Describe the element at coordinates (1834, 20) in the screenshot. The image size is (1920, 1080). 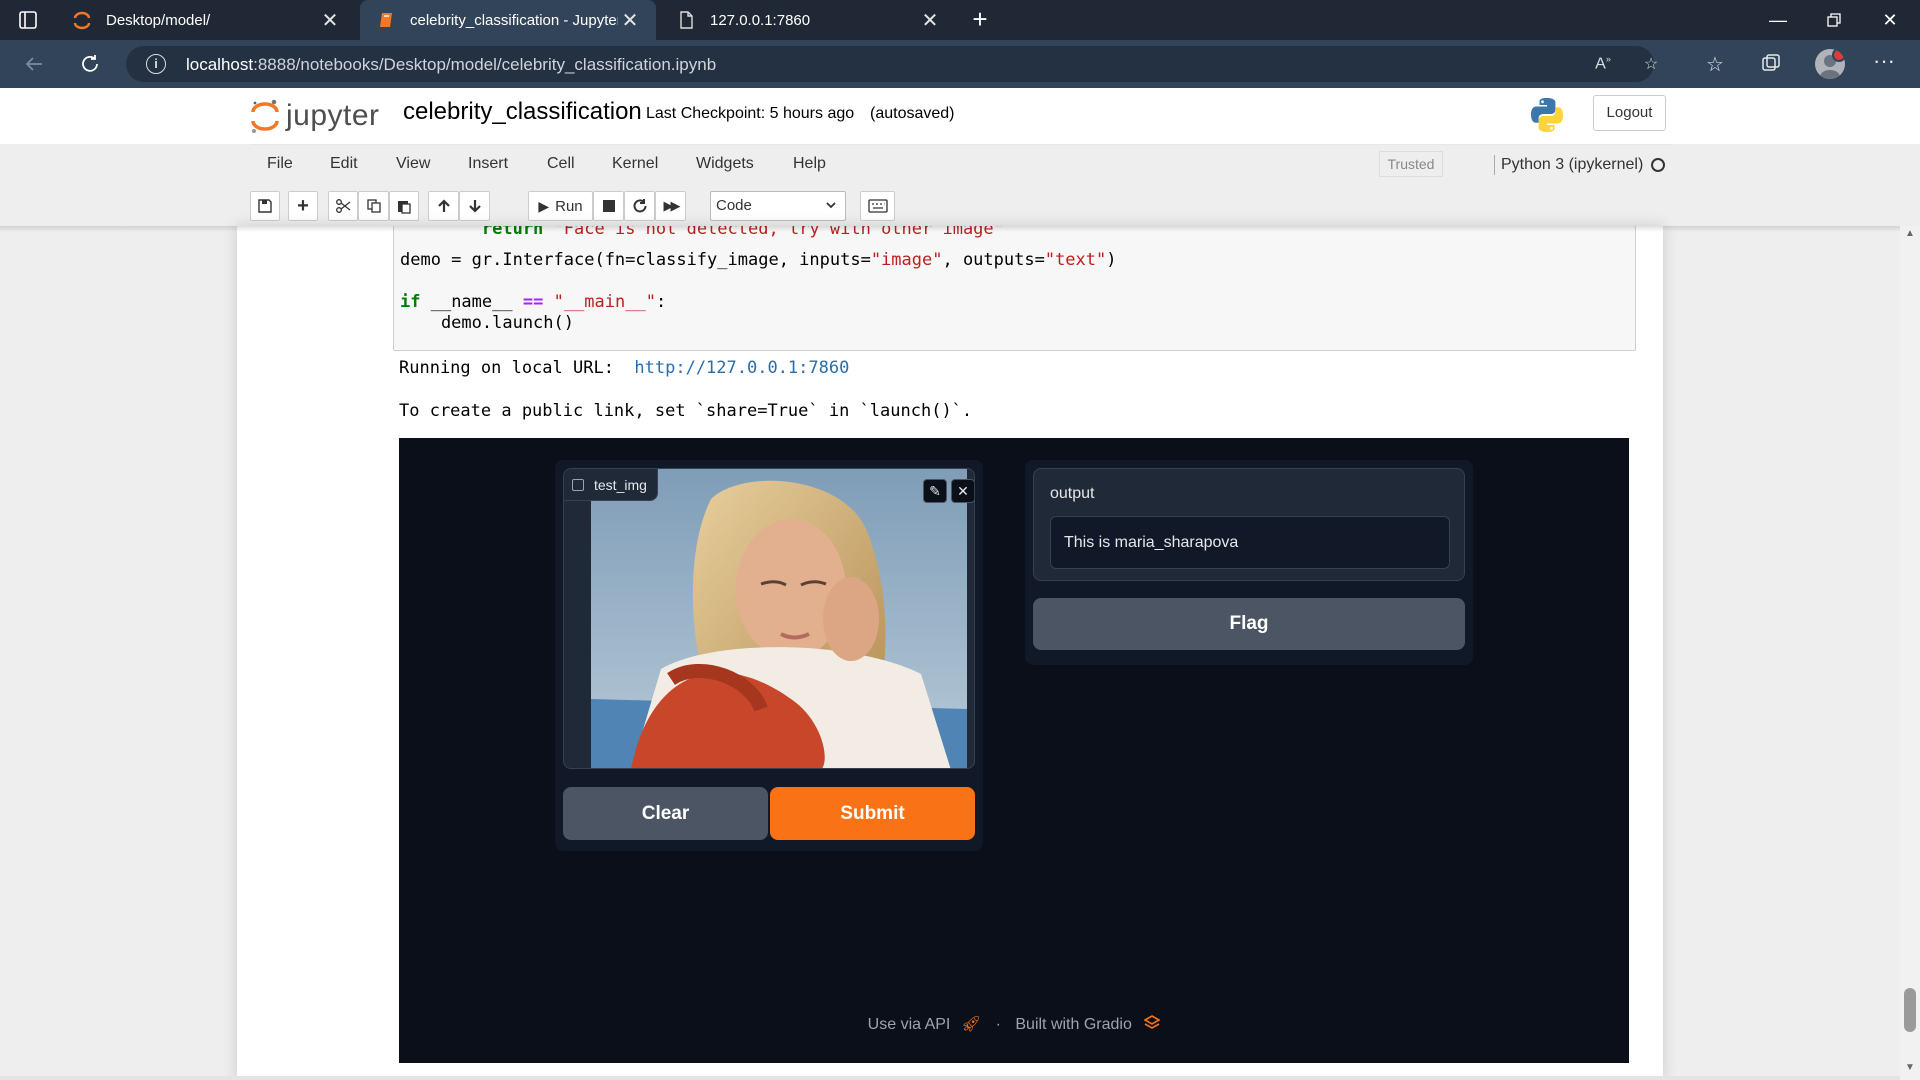
I see `restore-icon` at that location.